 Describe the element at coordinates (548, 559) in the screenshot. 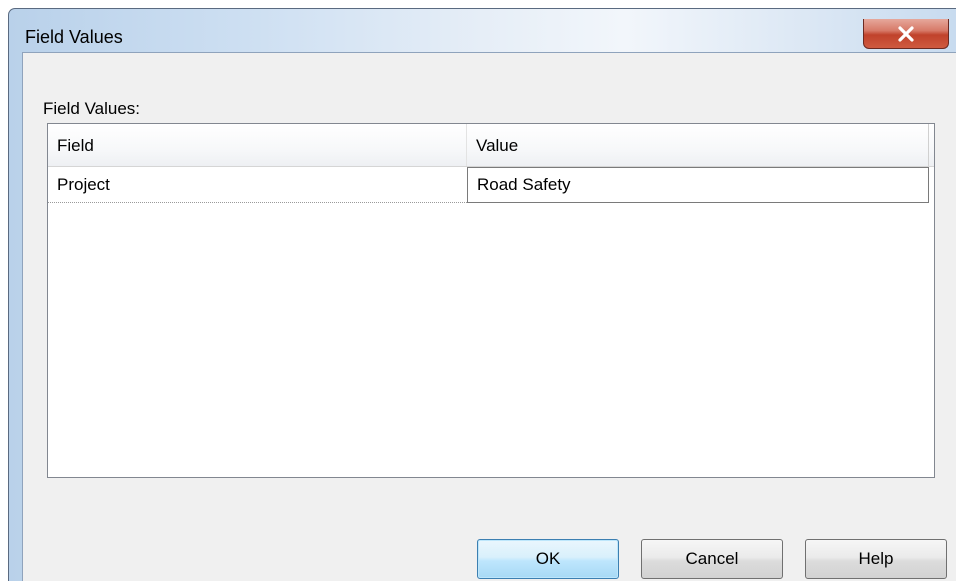

I see `ok-button: OK` at that location.